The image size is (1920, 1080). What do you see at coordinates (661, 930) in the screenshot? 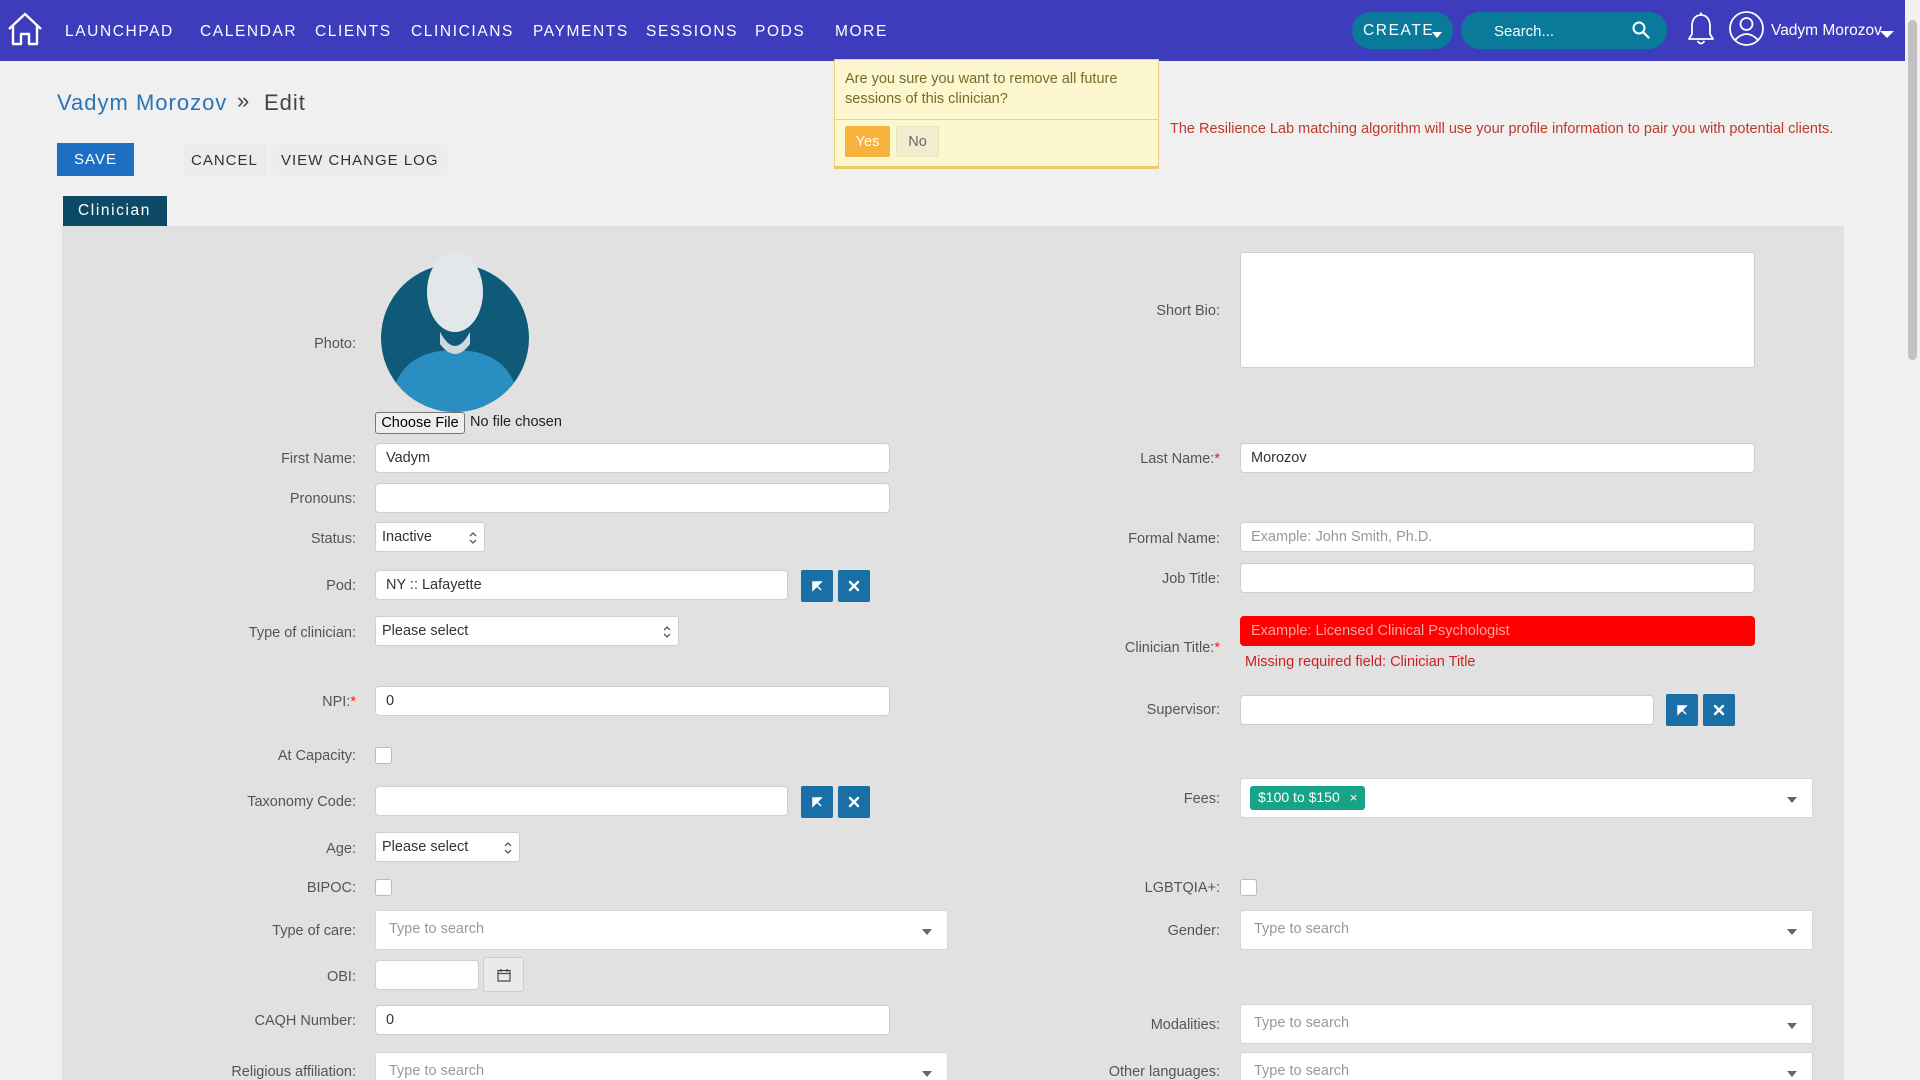
I see `type-of-care-combobox: Type to search` at bounding box center [661, 930].